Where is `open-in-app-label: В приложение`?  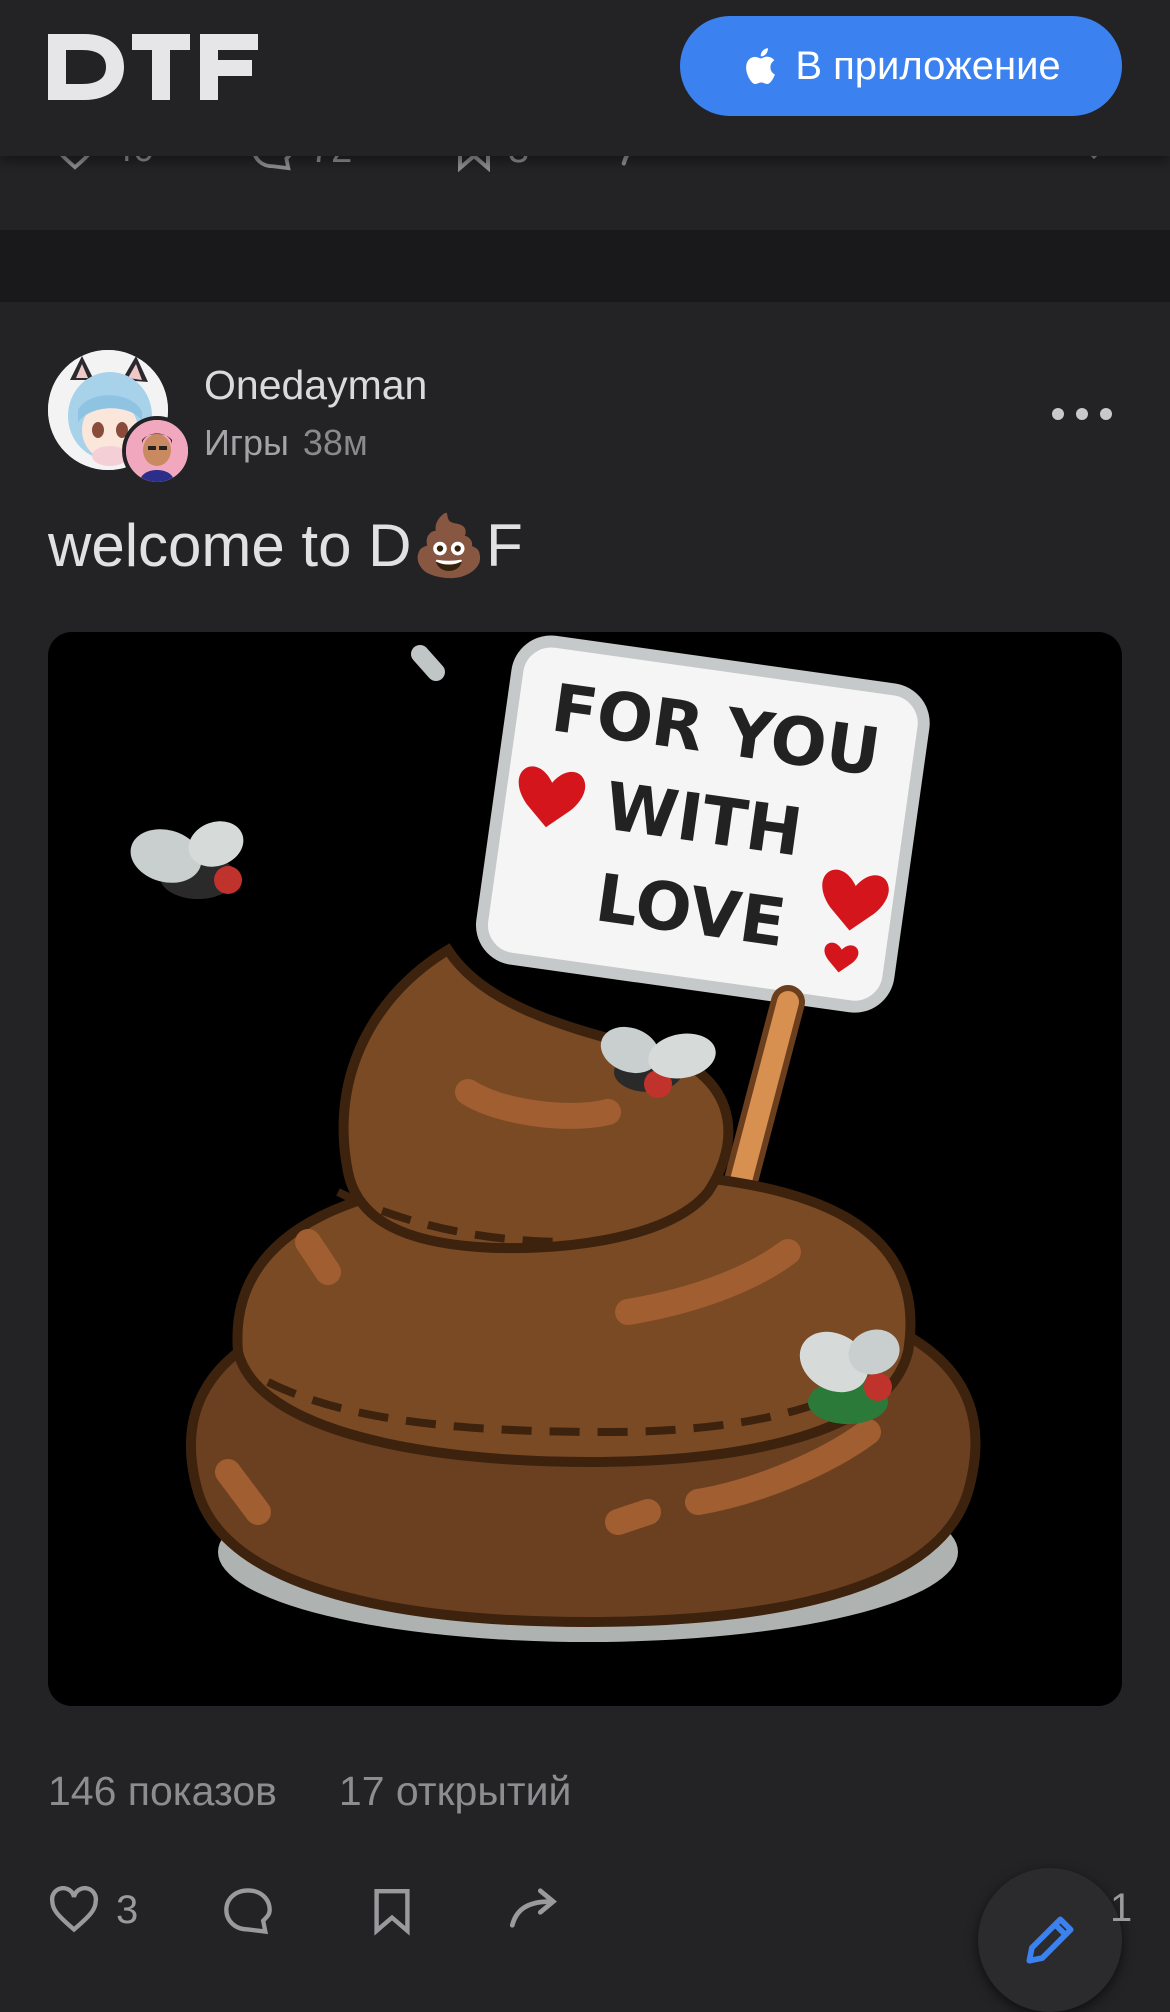
open-in-app-label: В приложение is located at coordinates (928, 65).